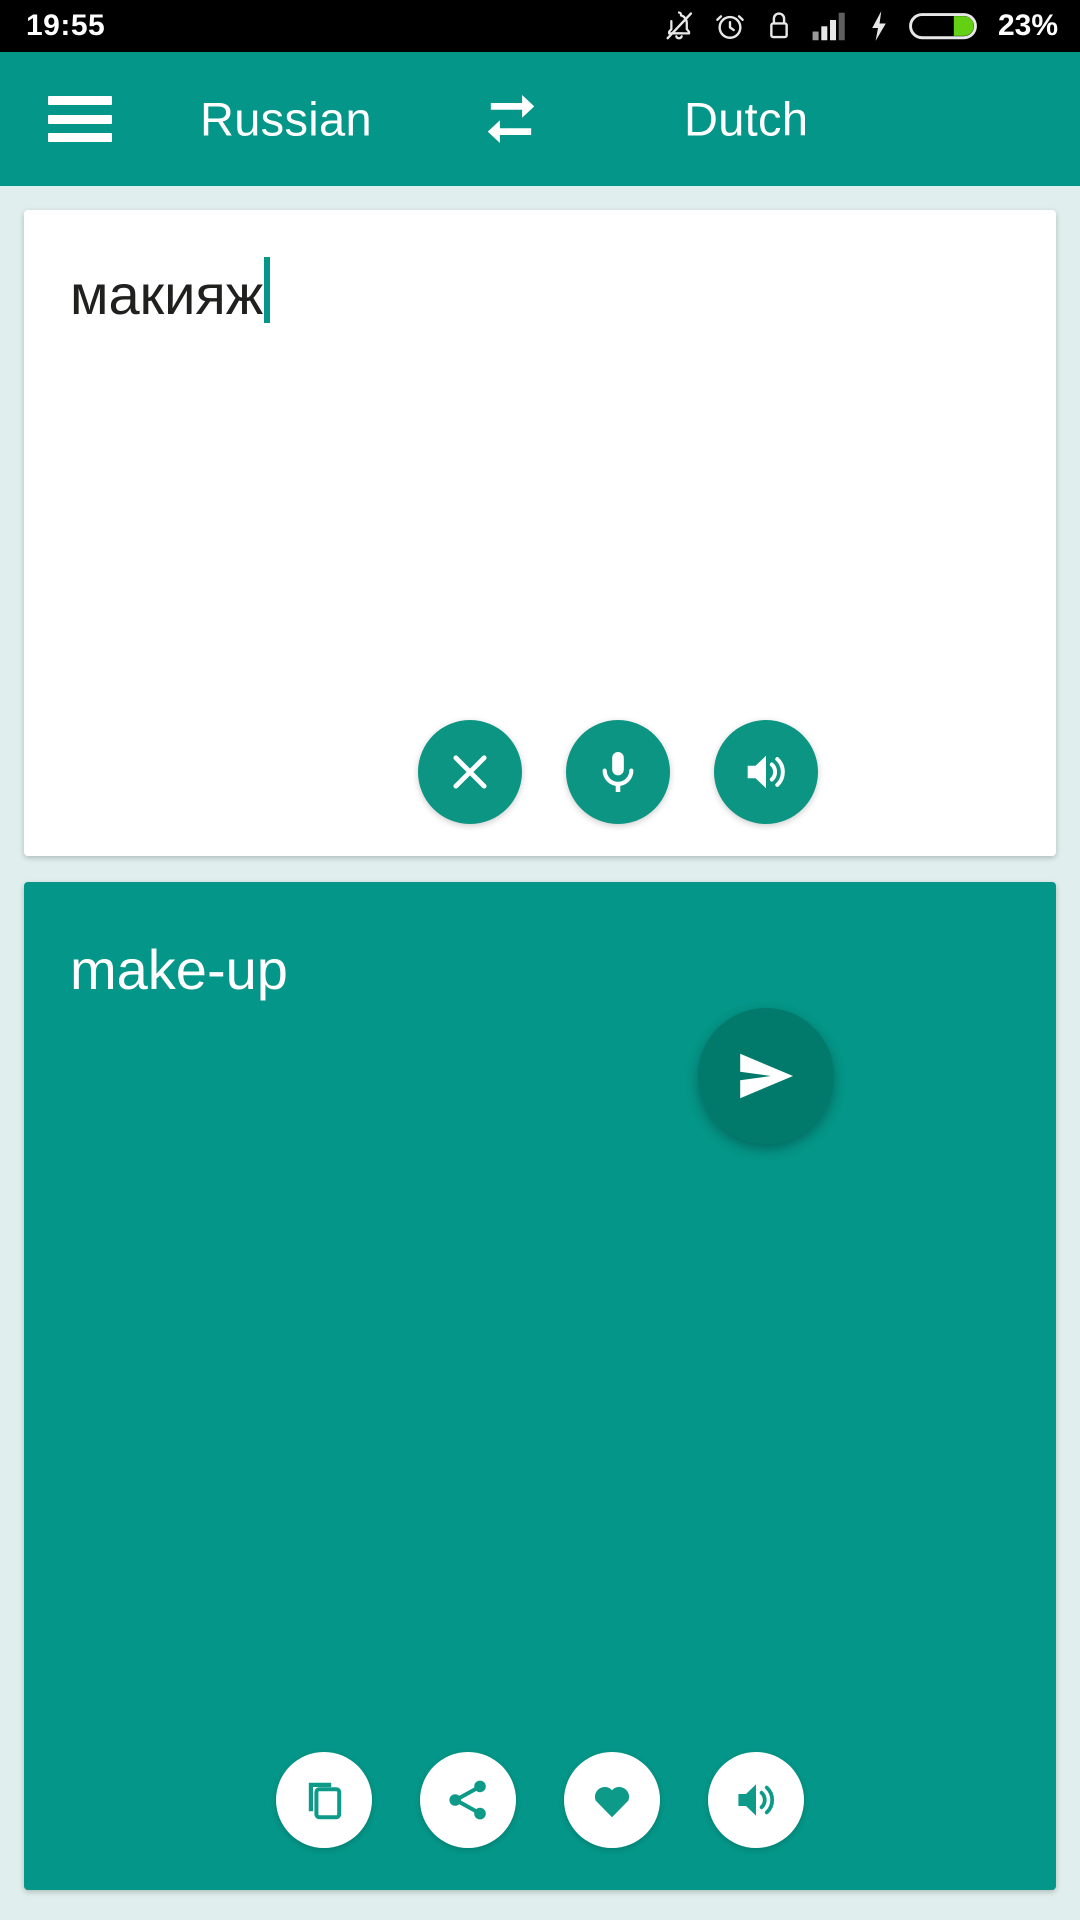  Describe the element at coordinates (179, 969) in the screenshot. I see `translation-text: make-up` at that location.